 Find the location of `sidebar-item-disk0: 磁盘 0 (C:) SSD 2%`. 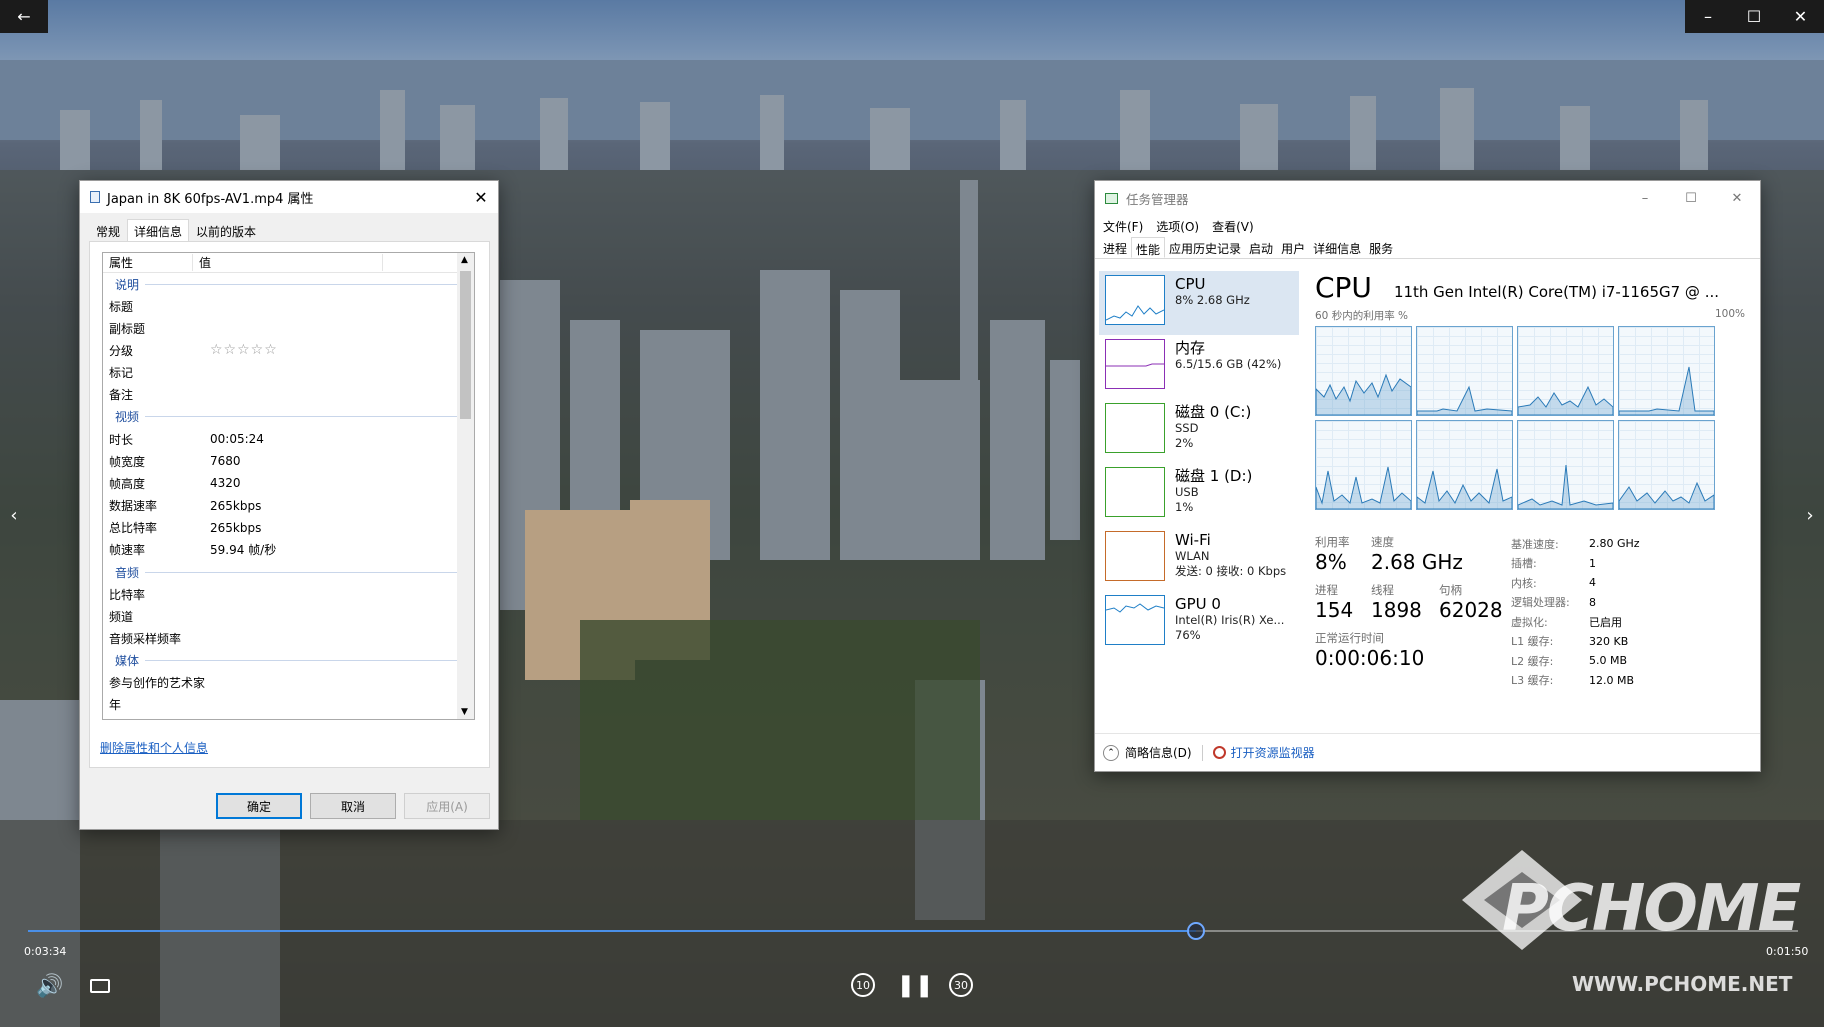

sidebar-item-disk0: 磁盘 0 (C:) SSD 2% is located at coordinates (1199, 431).